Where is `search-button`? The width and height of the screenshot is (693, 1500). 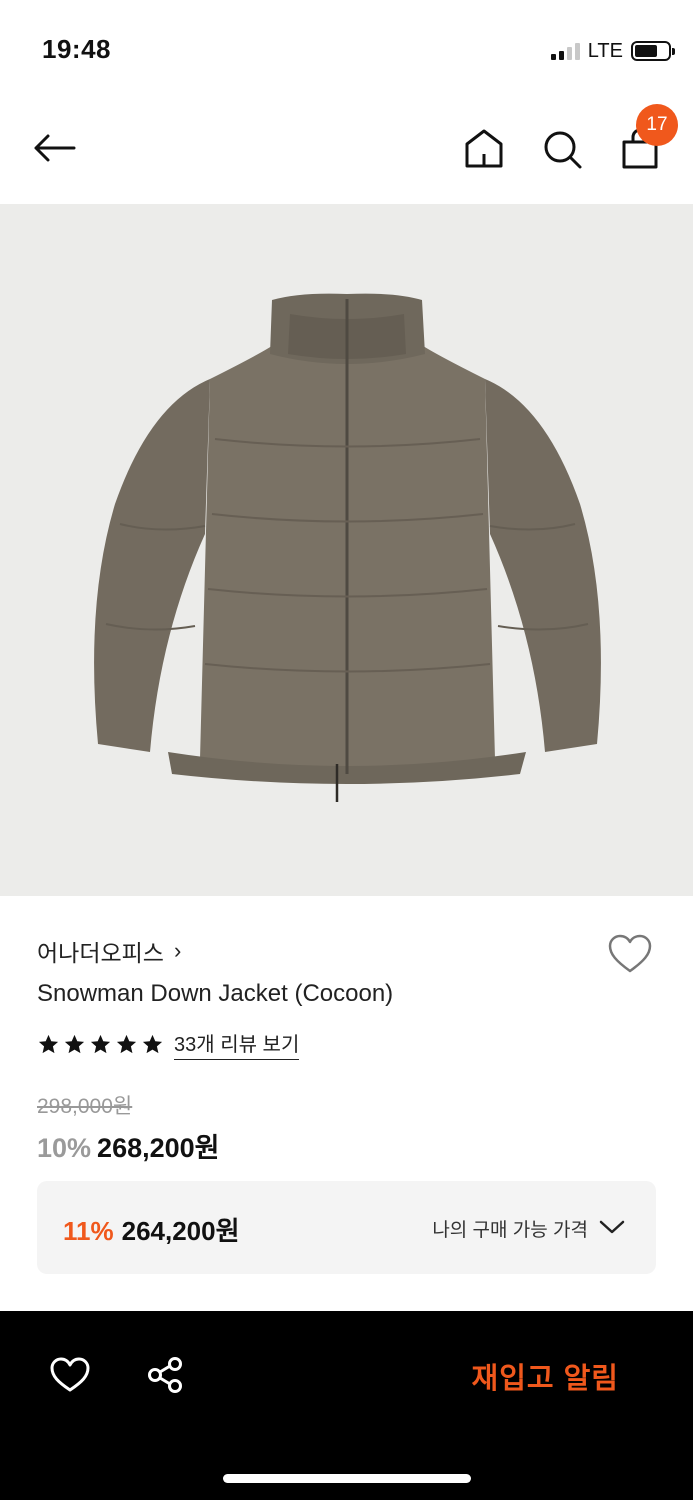 search-button is located at coordinates (562, 149).